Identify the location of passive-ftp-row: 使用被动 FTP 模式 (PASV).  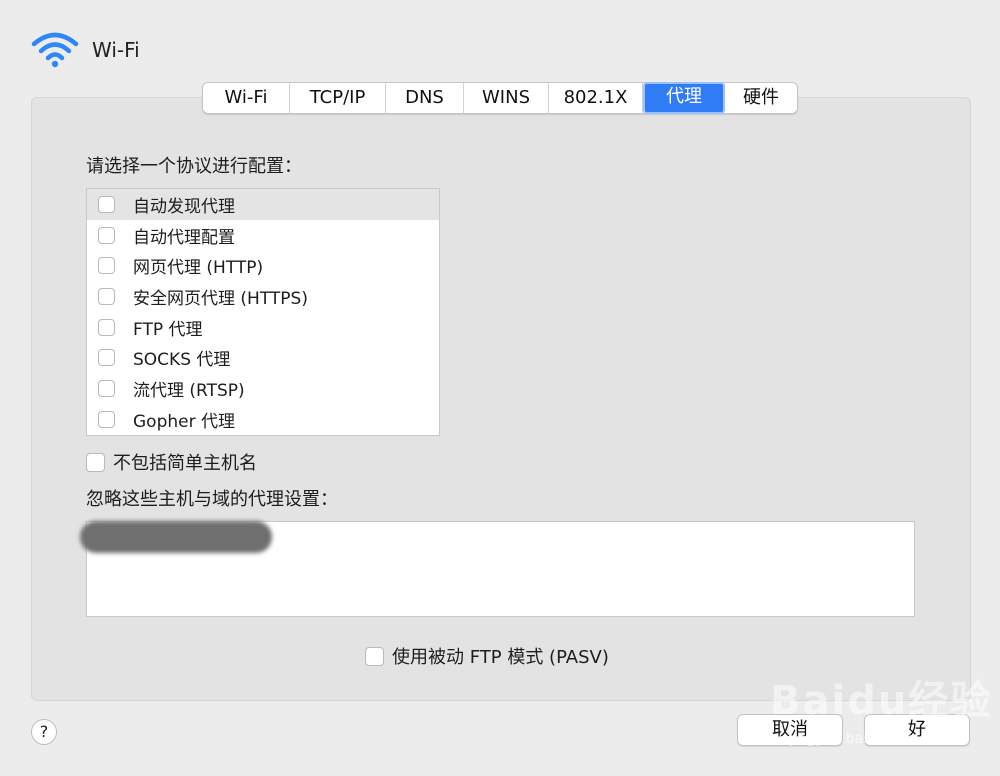
(487, 656).